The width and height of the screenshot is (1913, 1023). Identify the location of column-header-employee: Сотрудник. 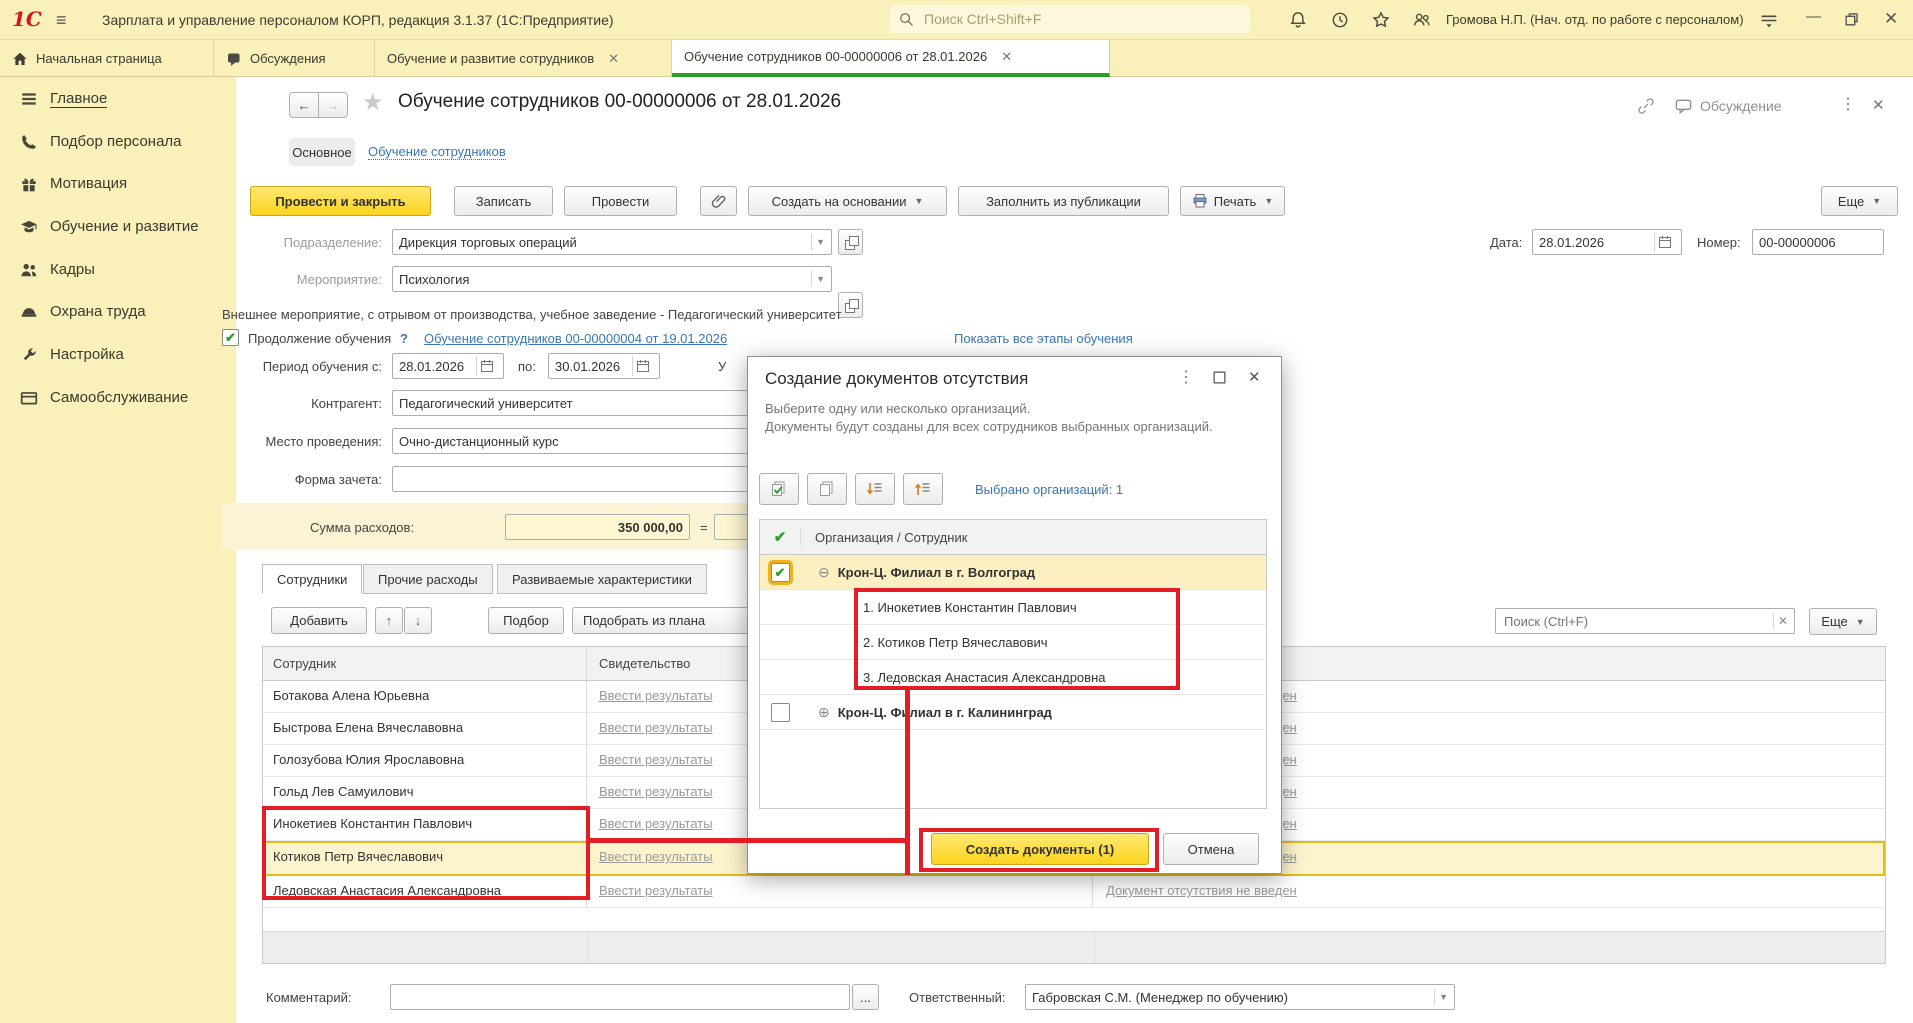
(425, 663).